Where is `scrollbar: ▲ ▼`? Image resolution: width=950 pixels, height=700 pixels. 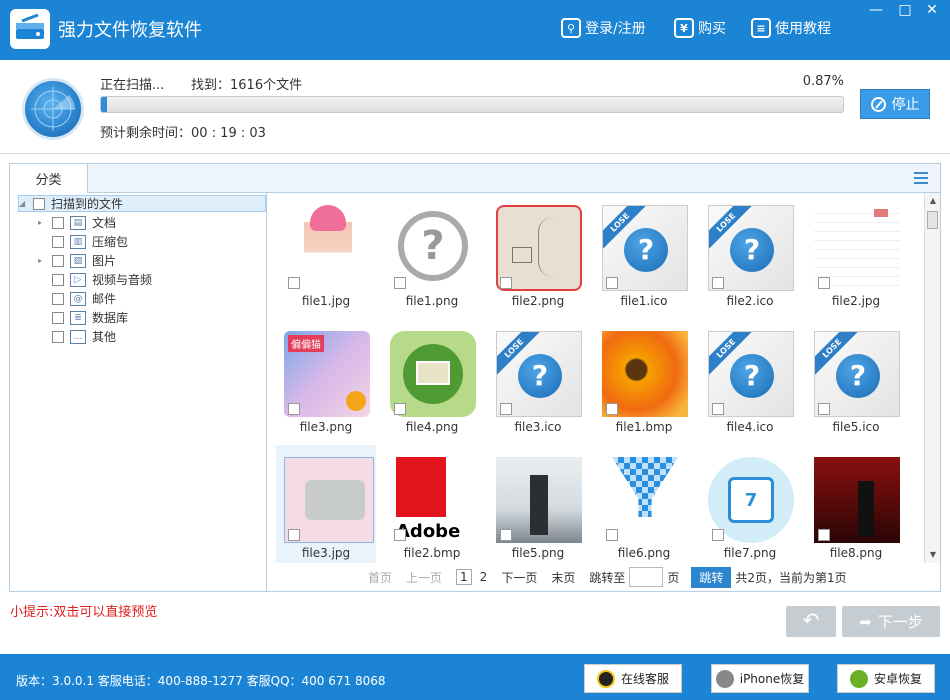
scrollbar: ▲ ▼ is located at coordinates (932, 378).